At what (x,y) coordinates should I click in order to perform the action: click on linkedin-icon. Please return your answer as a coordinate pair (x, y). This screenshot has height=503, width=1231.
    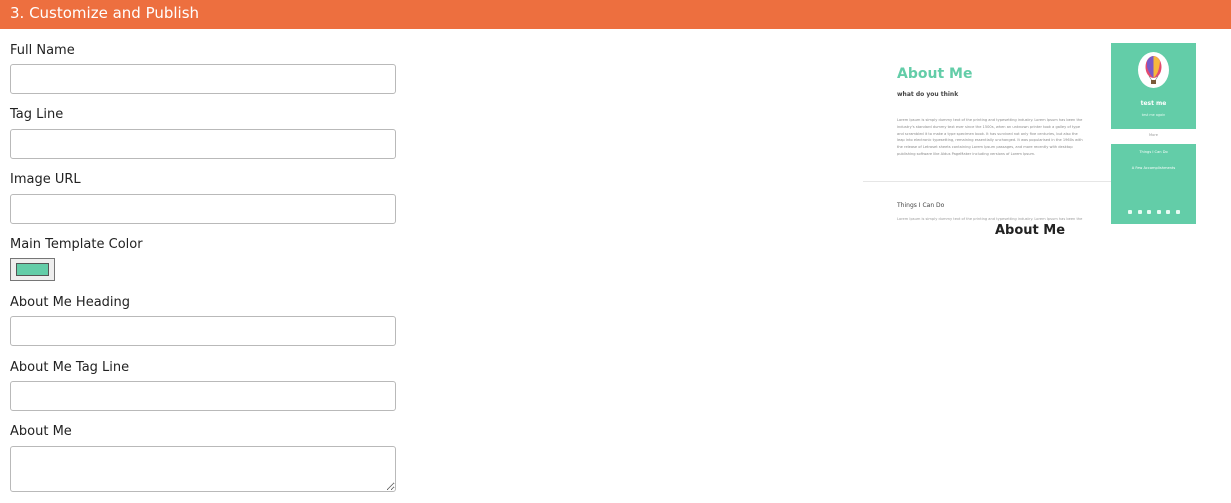
    Looking at the image, I should click on (1158, 212).